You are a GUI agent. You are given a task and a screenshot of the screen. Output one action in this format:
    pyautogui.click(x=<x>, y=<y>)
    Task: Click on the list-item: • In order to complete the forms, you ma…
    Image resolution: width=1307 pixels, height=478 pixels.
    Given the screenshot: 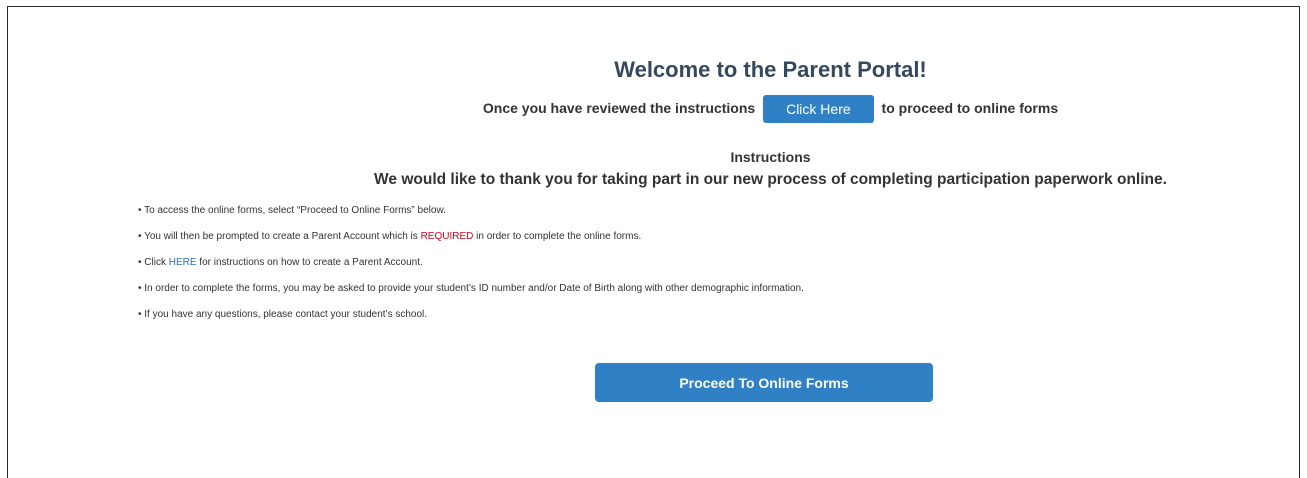 What is the action you would take?
    pyautogui.click(x=471, y=293)
    